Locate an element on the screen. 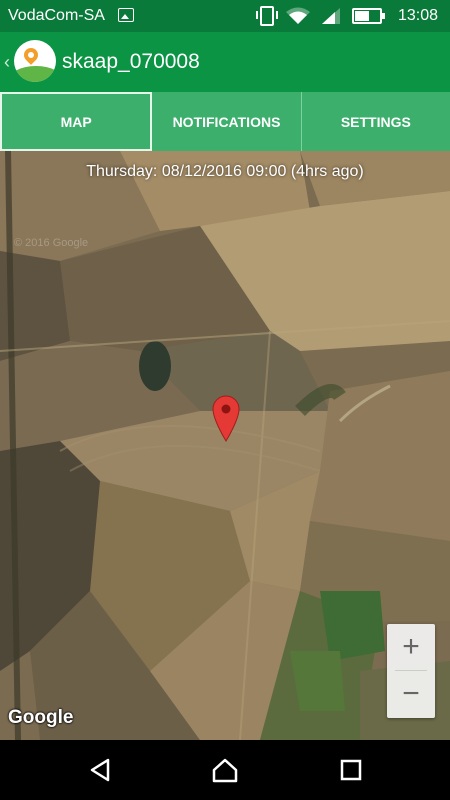 Image resolution: width=450 pixels, height=800 pixels. zoom-out-button: − is located at coordinates (411, 694).